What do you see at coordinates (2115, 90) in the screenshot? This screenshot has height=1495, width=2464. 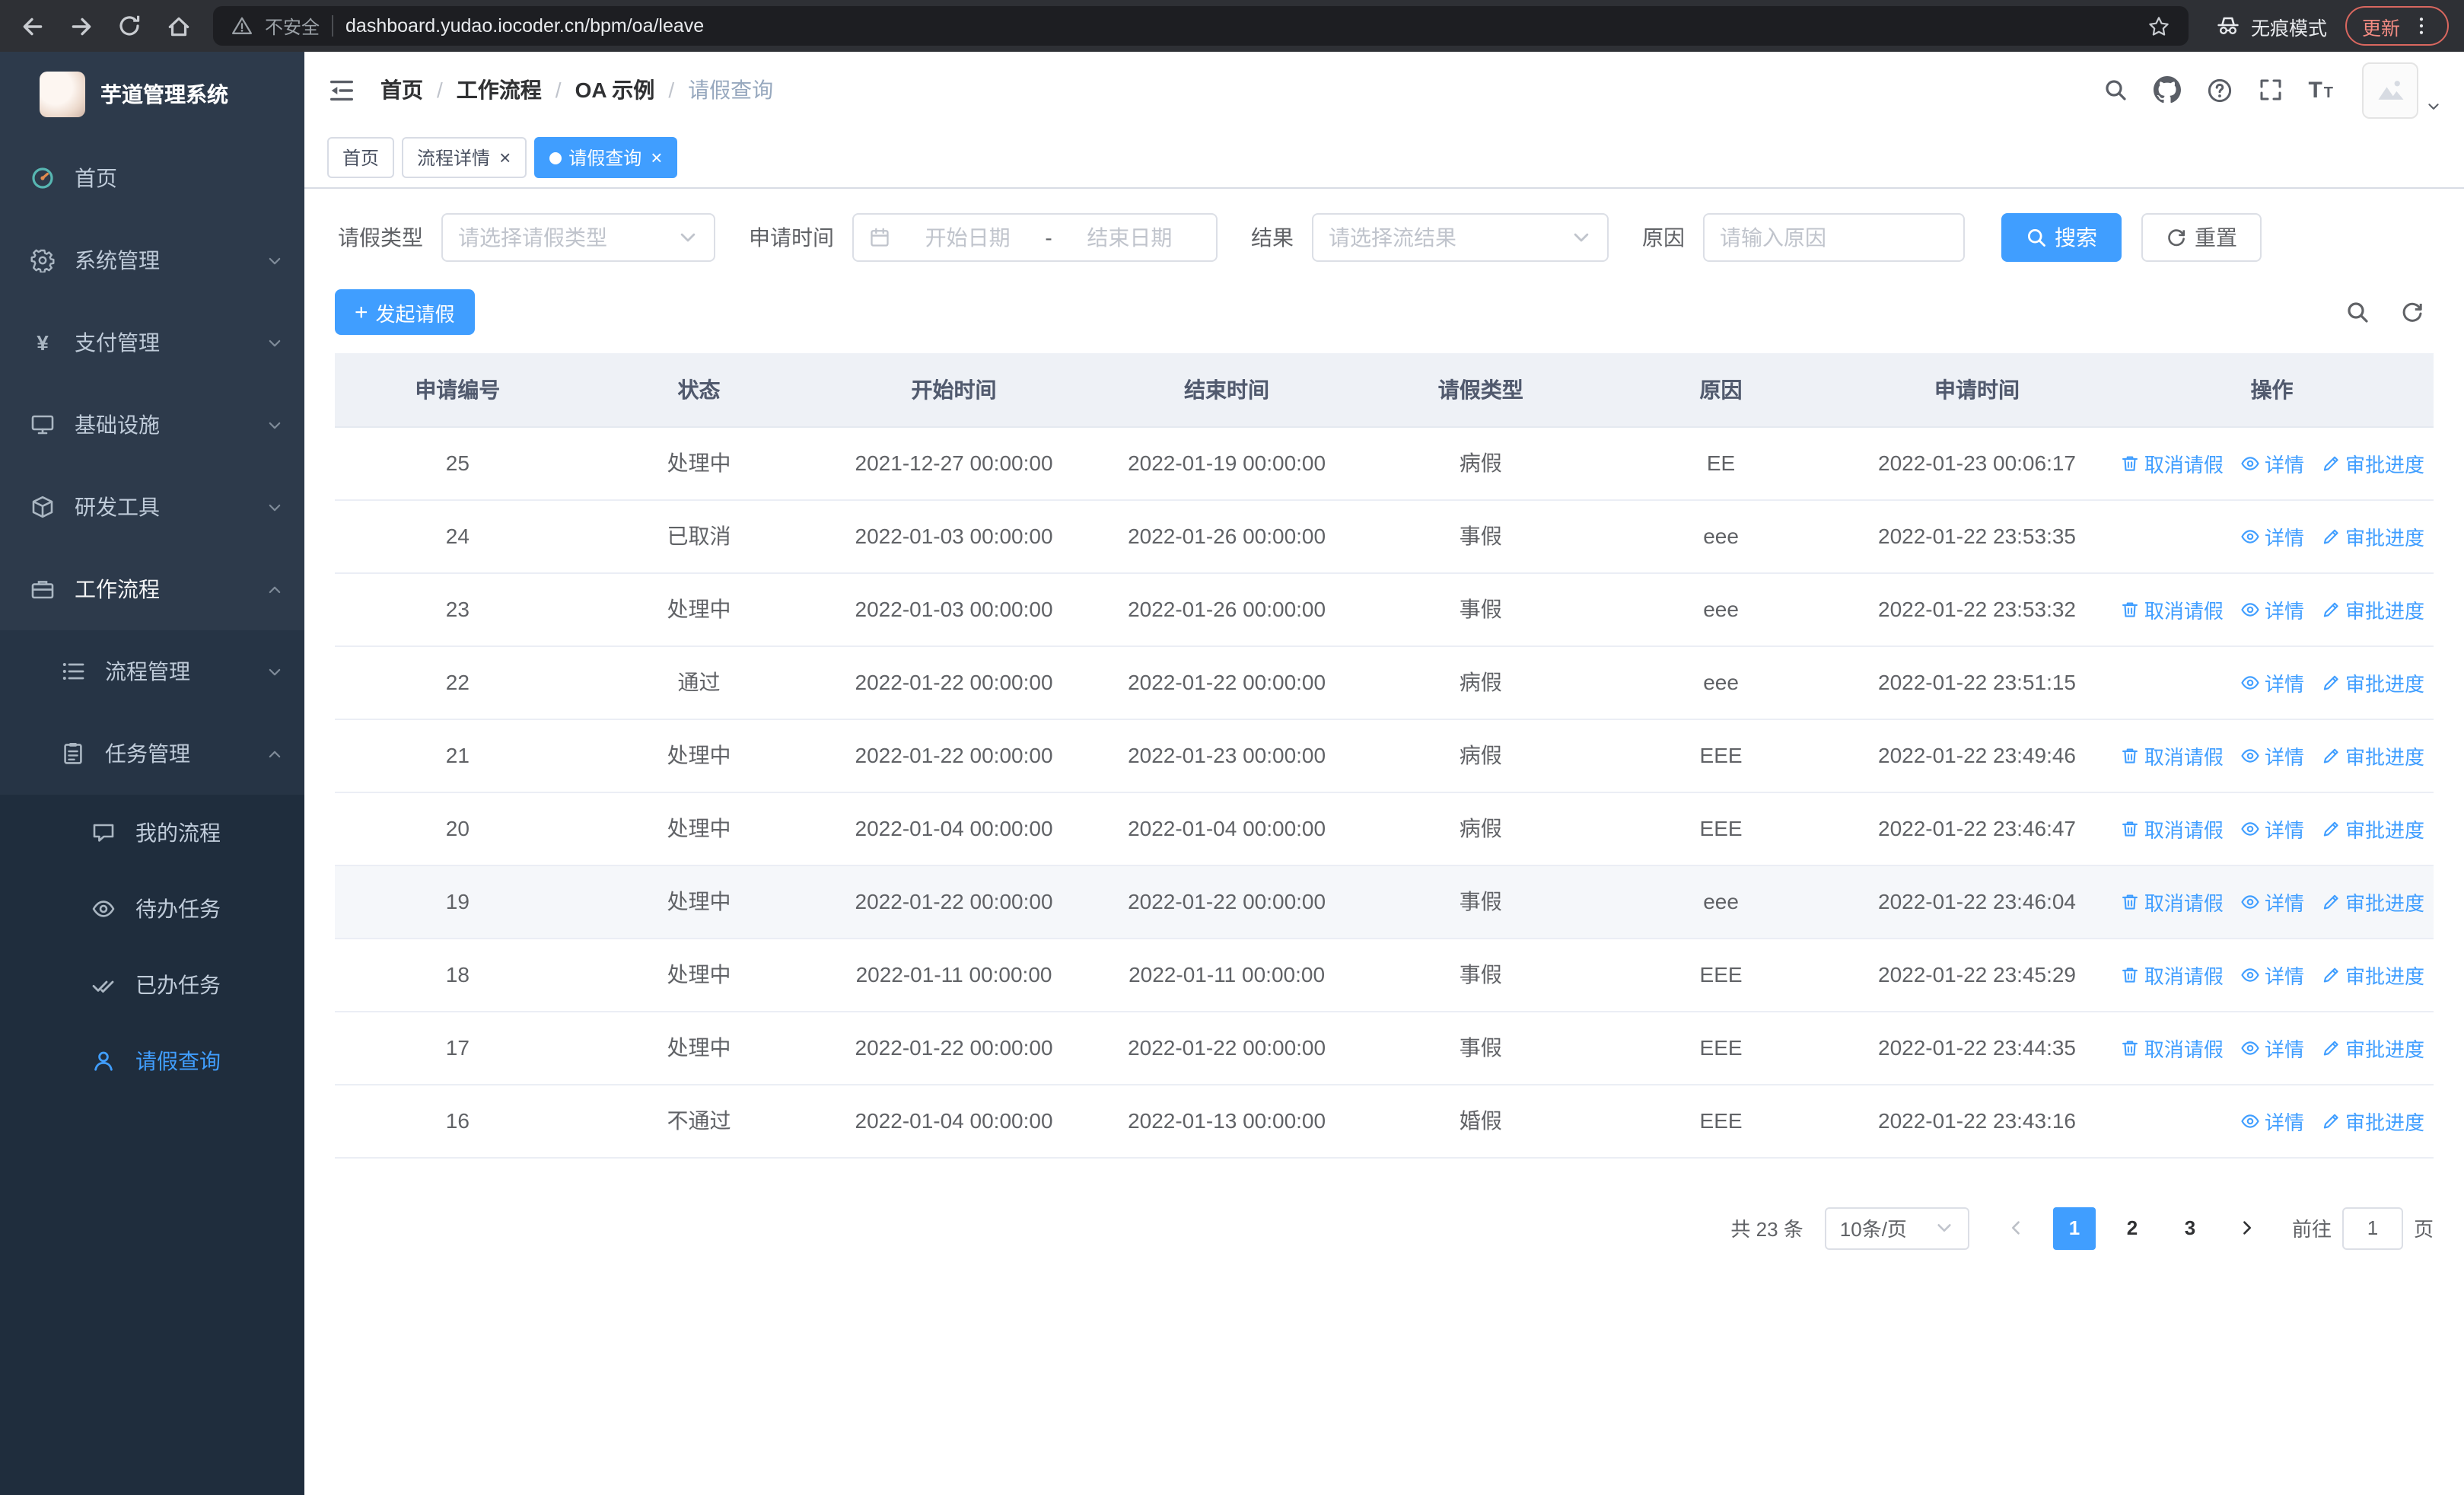 I see `search-icon` at bounding box center [2115, 90].